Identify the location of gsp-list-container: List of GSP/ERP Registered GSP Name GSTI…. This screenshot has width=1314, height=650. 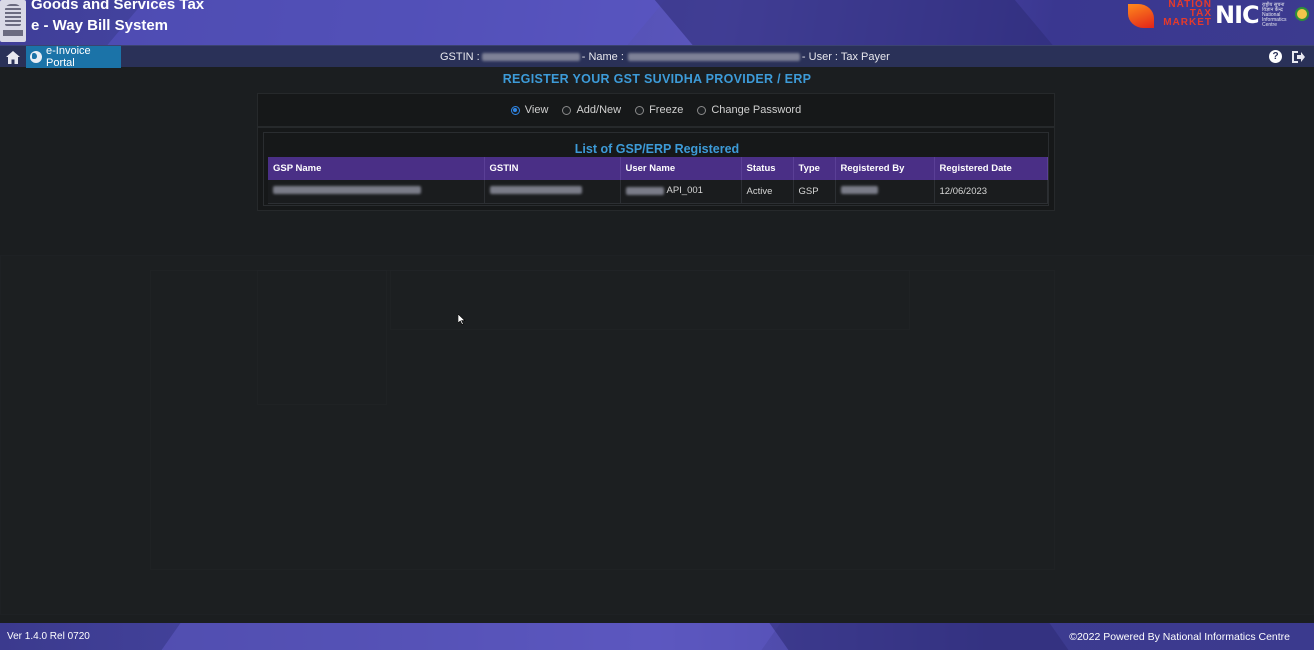
(656, 169).